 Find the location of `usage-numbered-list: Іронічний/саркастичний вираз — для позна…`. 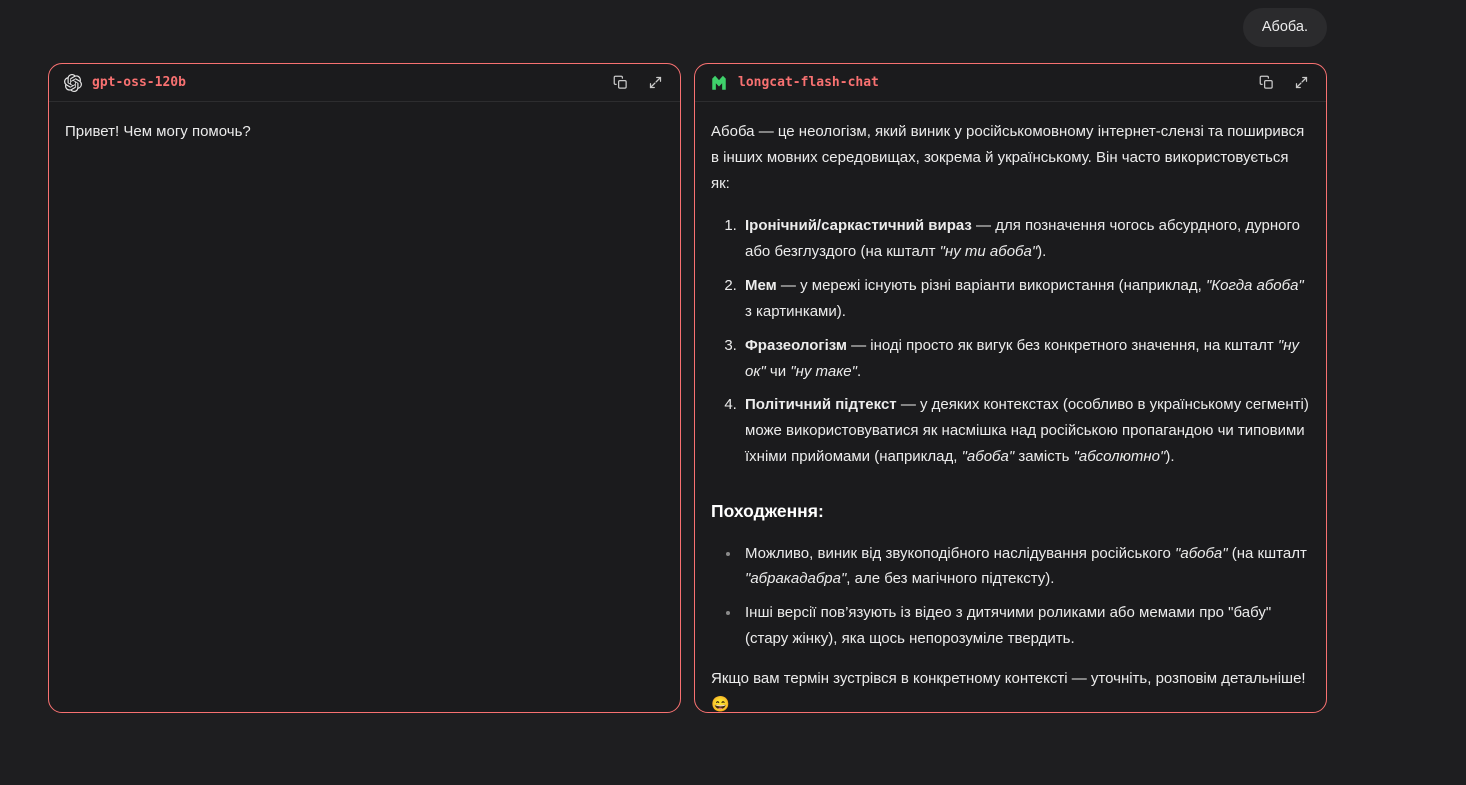

usage-numbered-list: Іронічний/саркастичний вираз — для позна… is located at coordinates (1010, 341).